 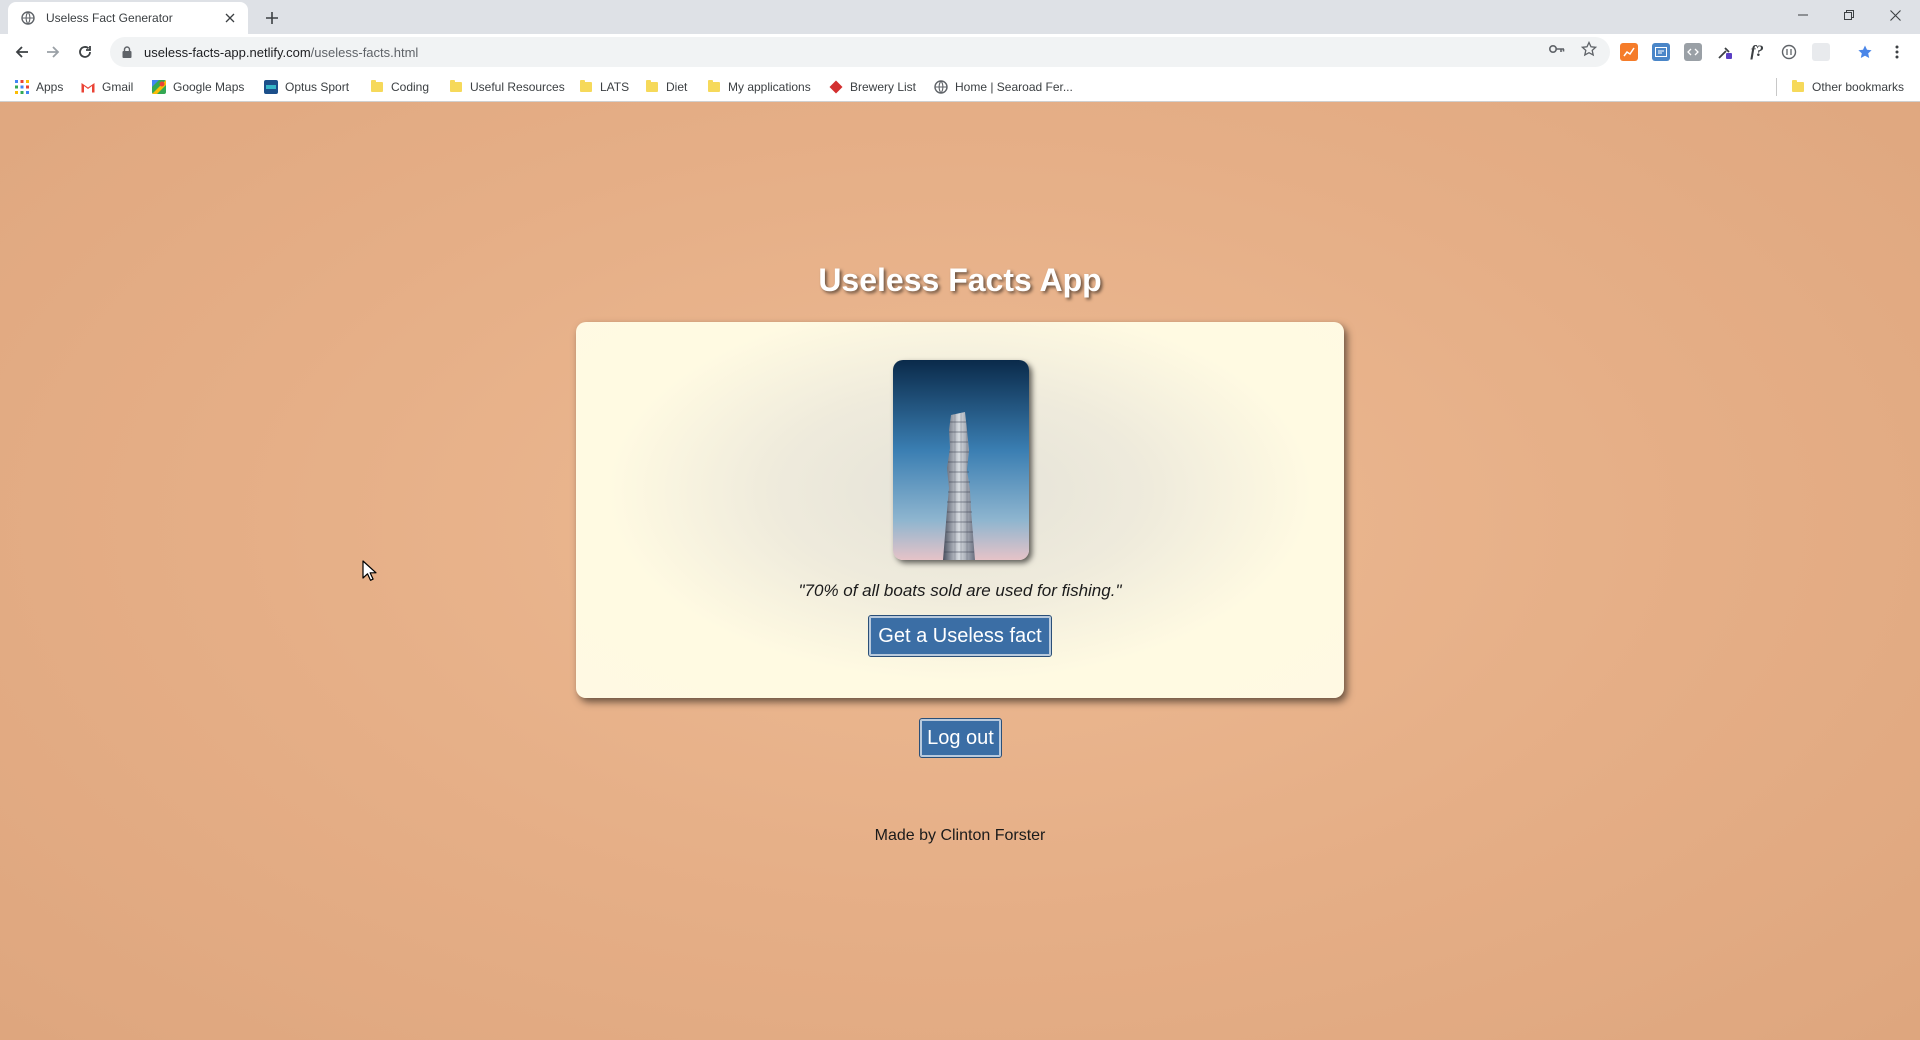 What do you see at coordinates (85, 52) in the screenshot?
I see `reload-icon` at bounding box center [85, 52].